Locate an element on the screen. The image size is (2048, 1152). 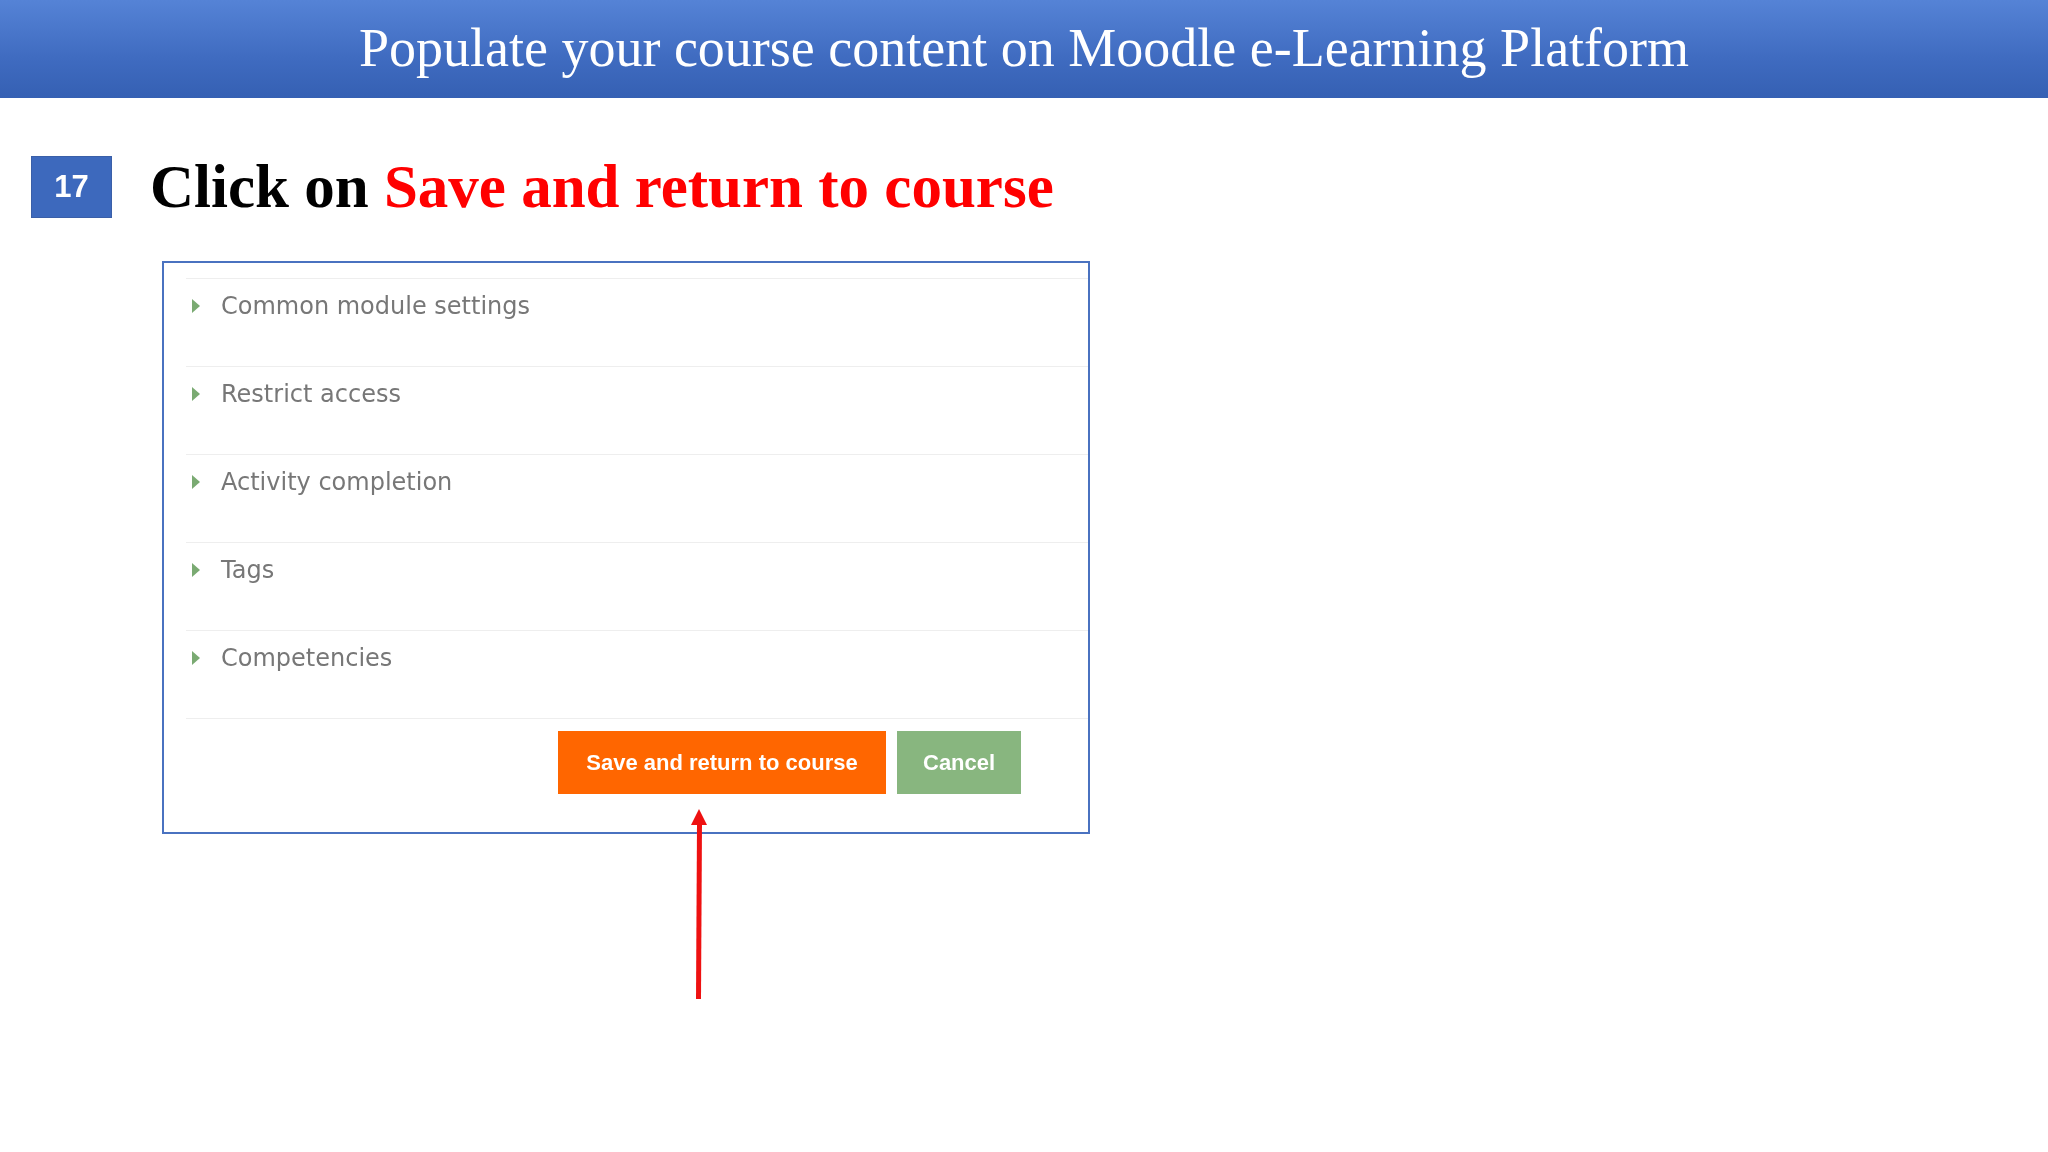
section-header: Tags is located at coordinates (233, 570).